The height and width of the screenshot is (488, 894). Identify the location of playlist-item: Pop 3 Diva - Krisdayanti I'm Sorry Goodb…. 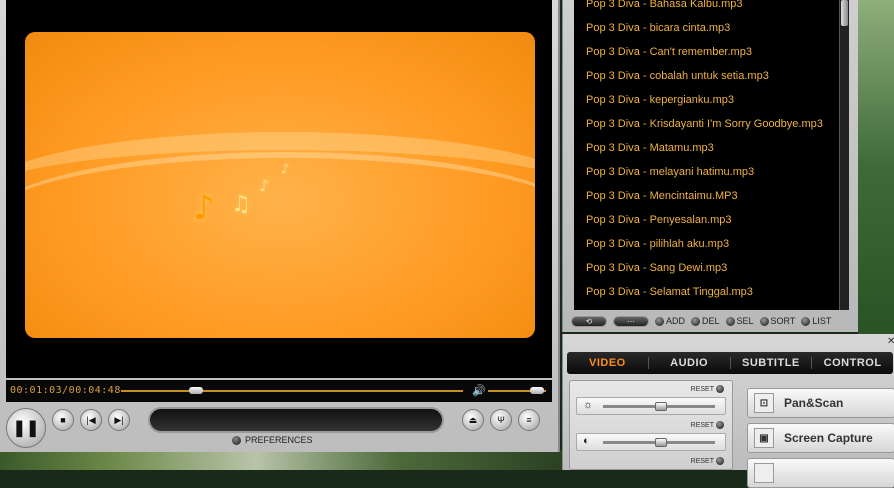
(704, 124).